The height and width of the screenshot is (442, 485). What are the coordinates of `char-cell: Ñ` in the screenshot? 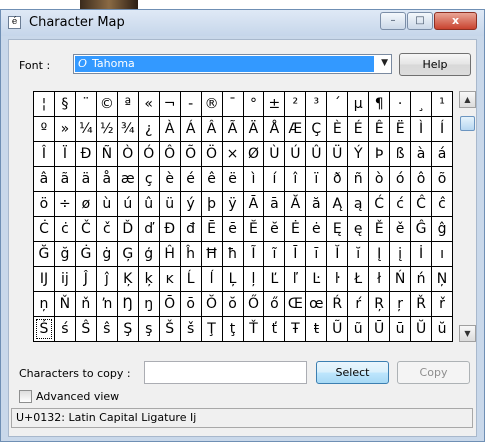 It's located at (106, 154).